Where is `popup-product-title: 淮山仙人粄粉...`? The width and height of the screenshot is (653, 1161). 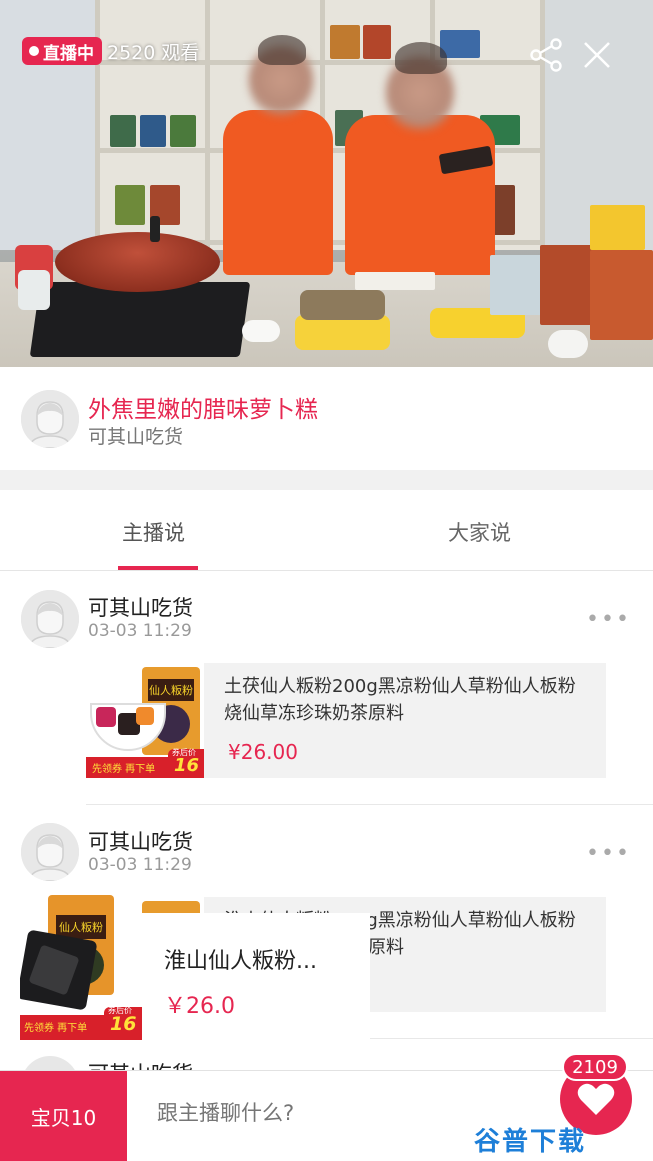 popup-product-title: 淮山仙人粄粉... is located at coordinates (240, 961).